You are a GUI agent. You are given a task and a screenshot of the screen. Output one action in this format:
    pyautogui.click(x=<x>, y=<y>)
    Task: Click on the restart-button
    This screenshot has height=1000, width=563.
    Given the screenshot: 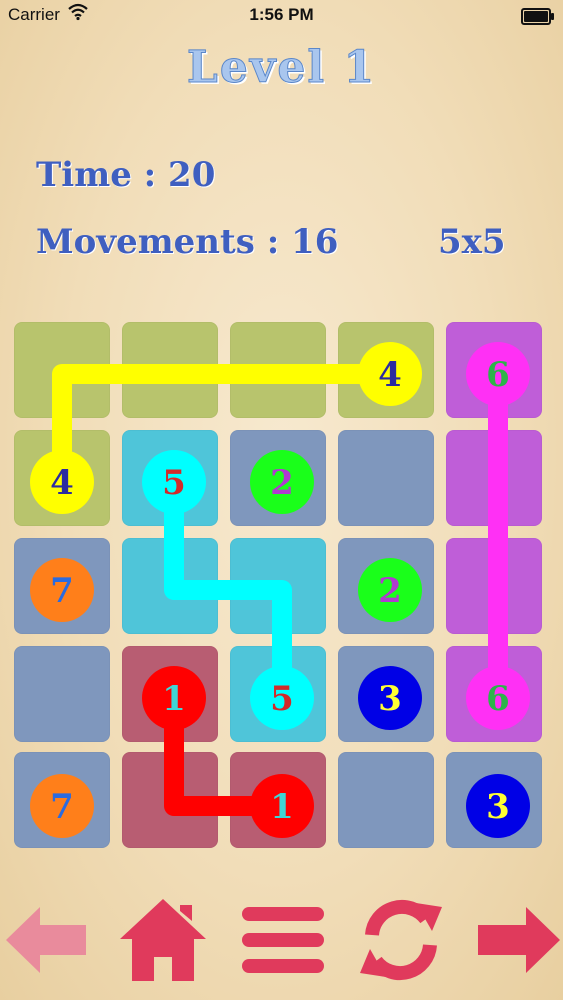 What is the action you would take?
    pyautogui.click(x=401, y=940)
    